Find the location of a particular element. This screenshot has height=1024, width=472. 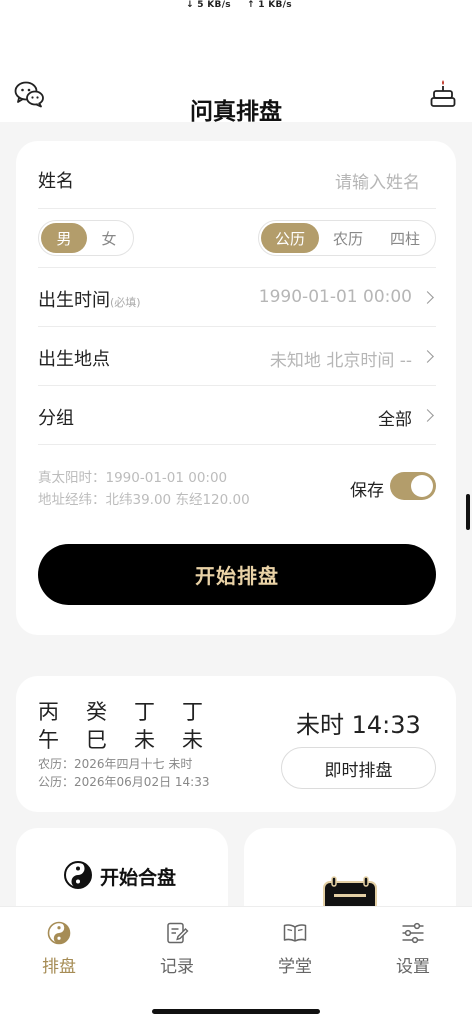

lunar-date: 农历：2026年四月十七 未时 is located at coordinates (115, 764).